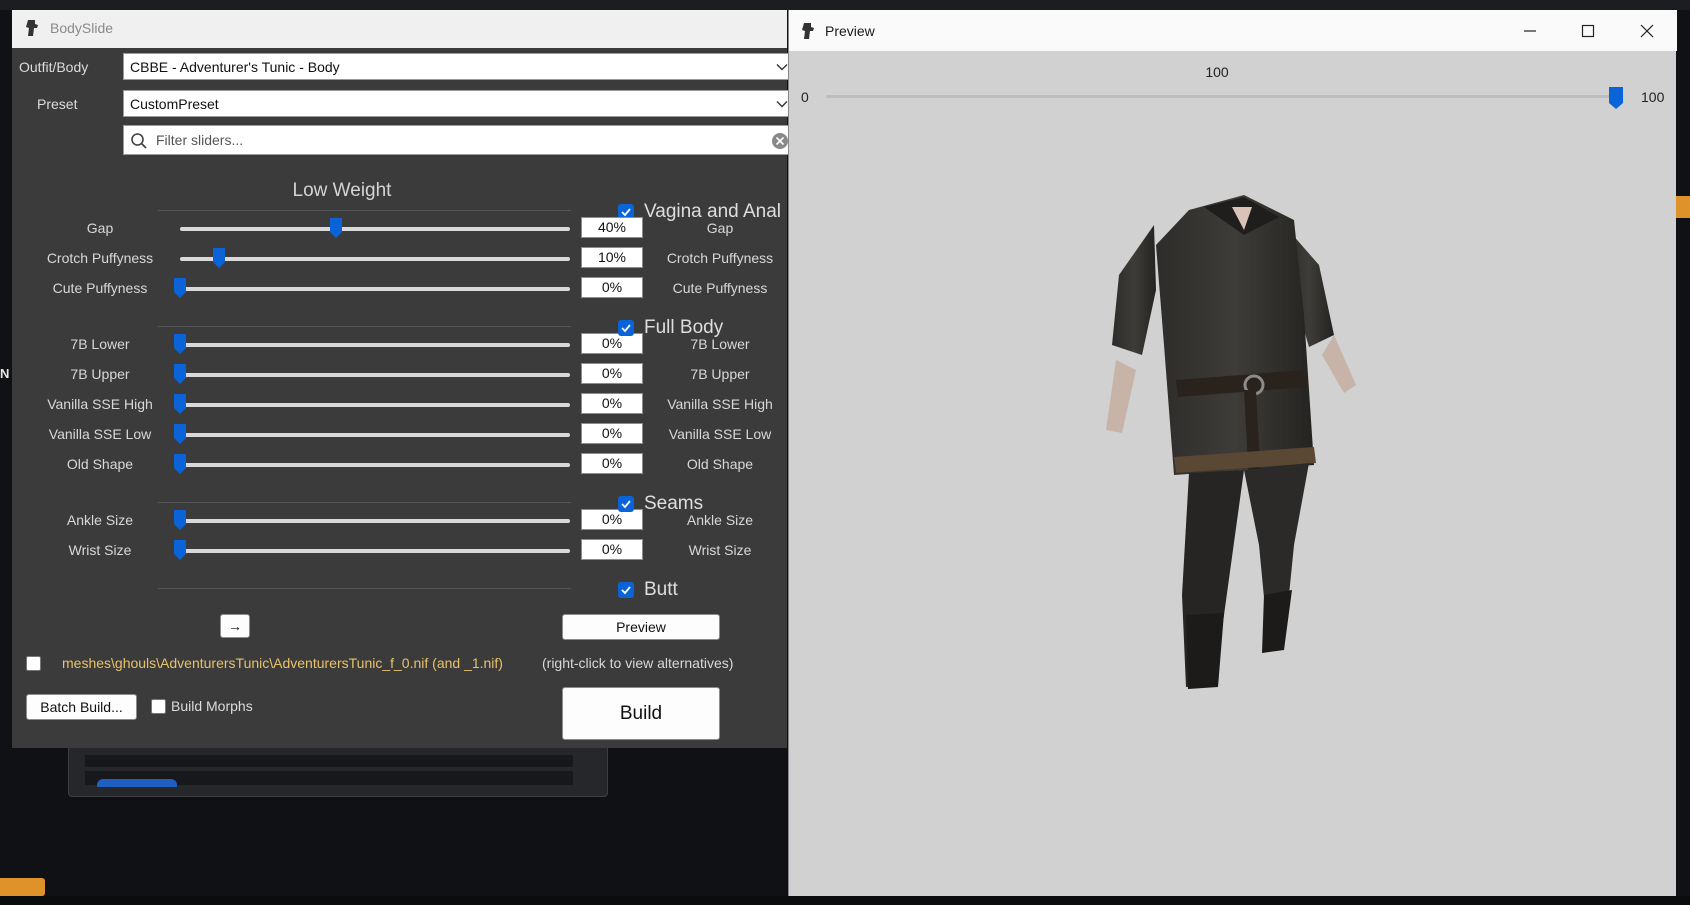  I want to click on preset-dropdown: CustomPreset, so click(459, 103).